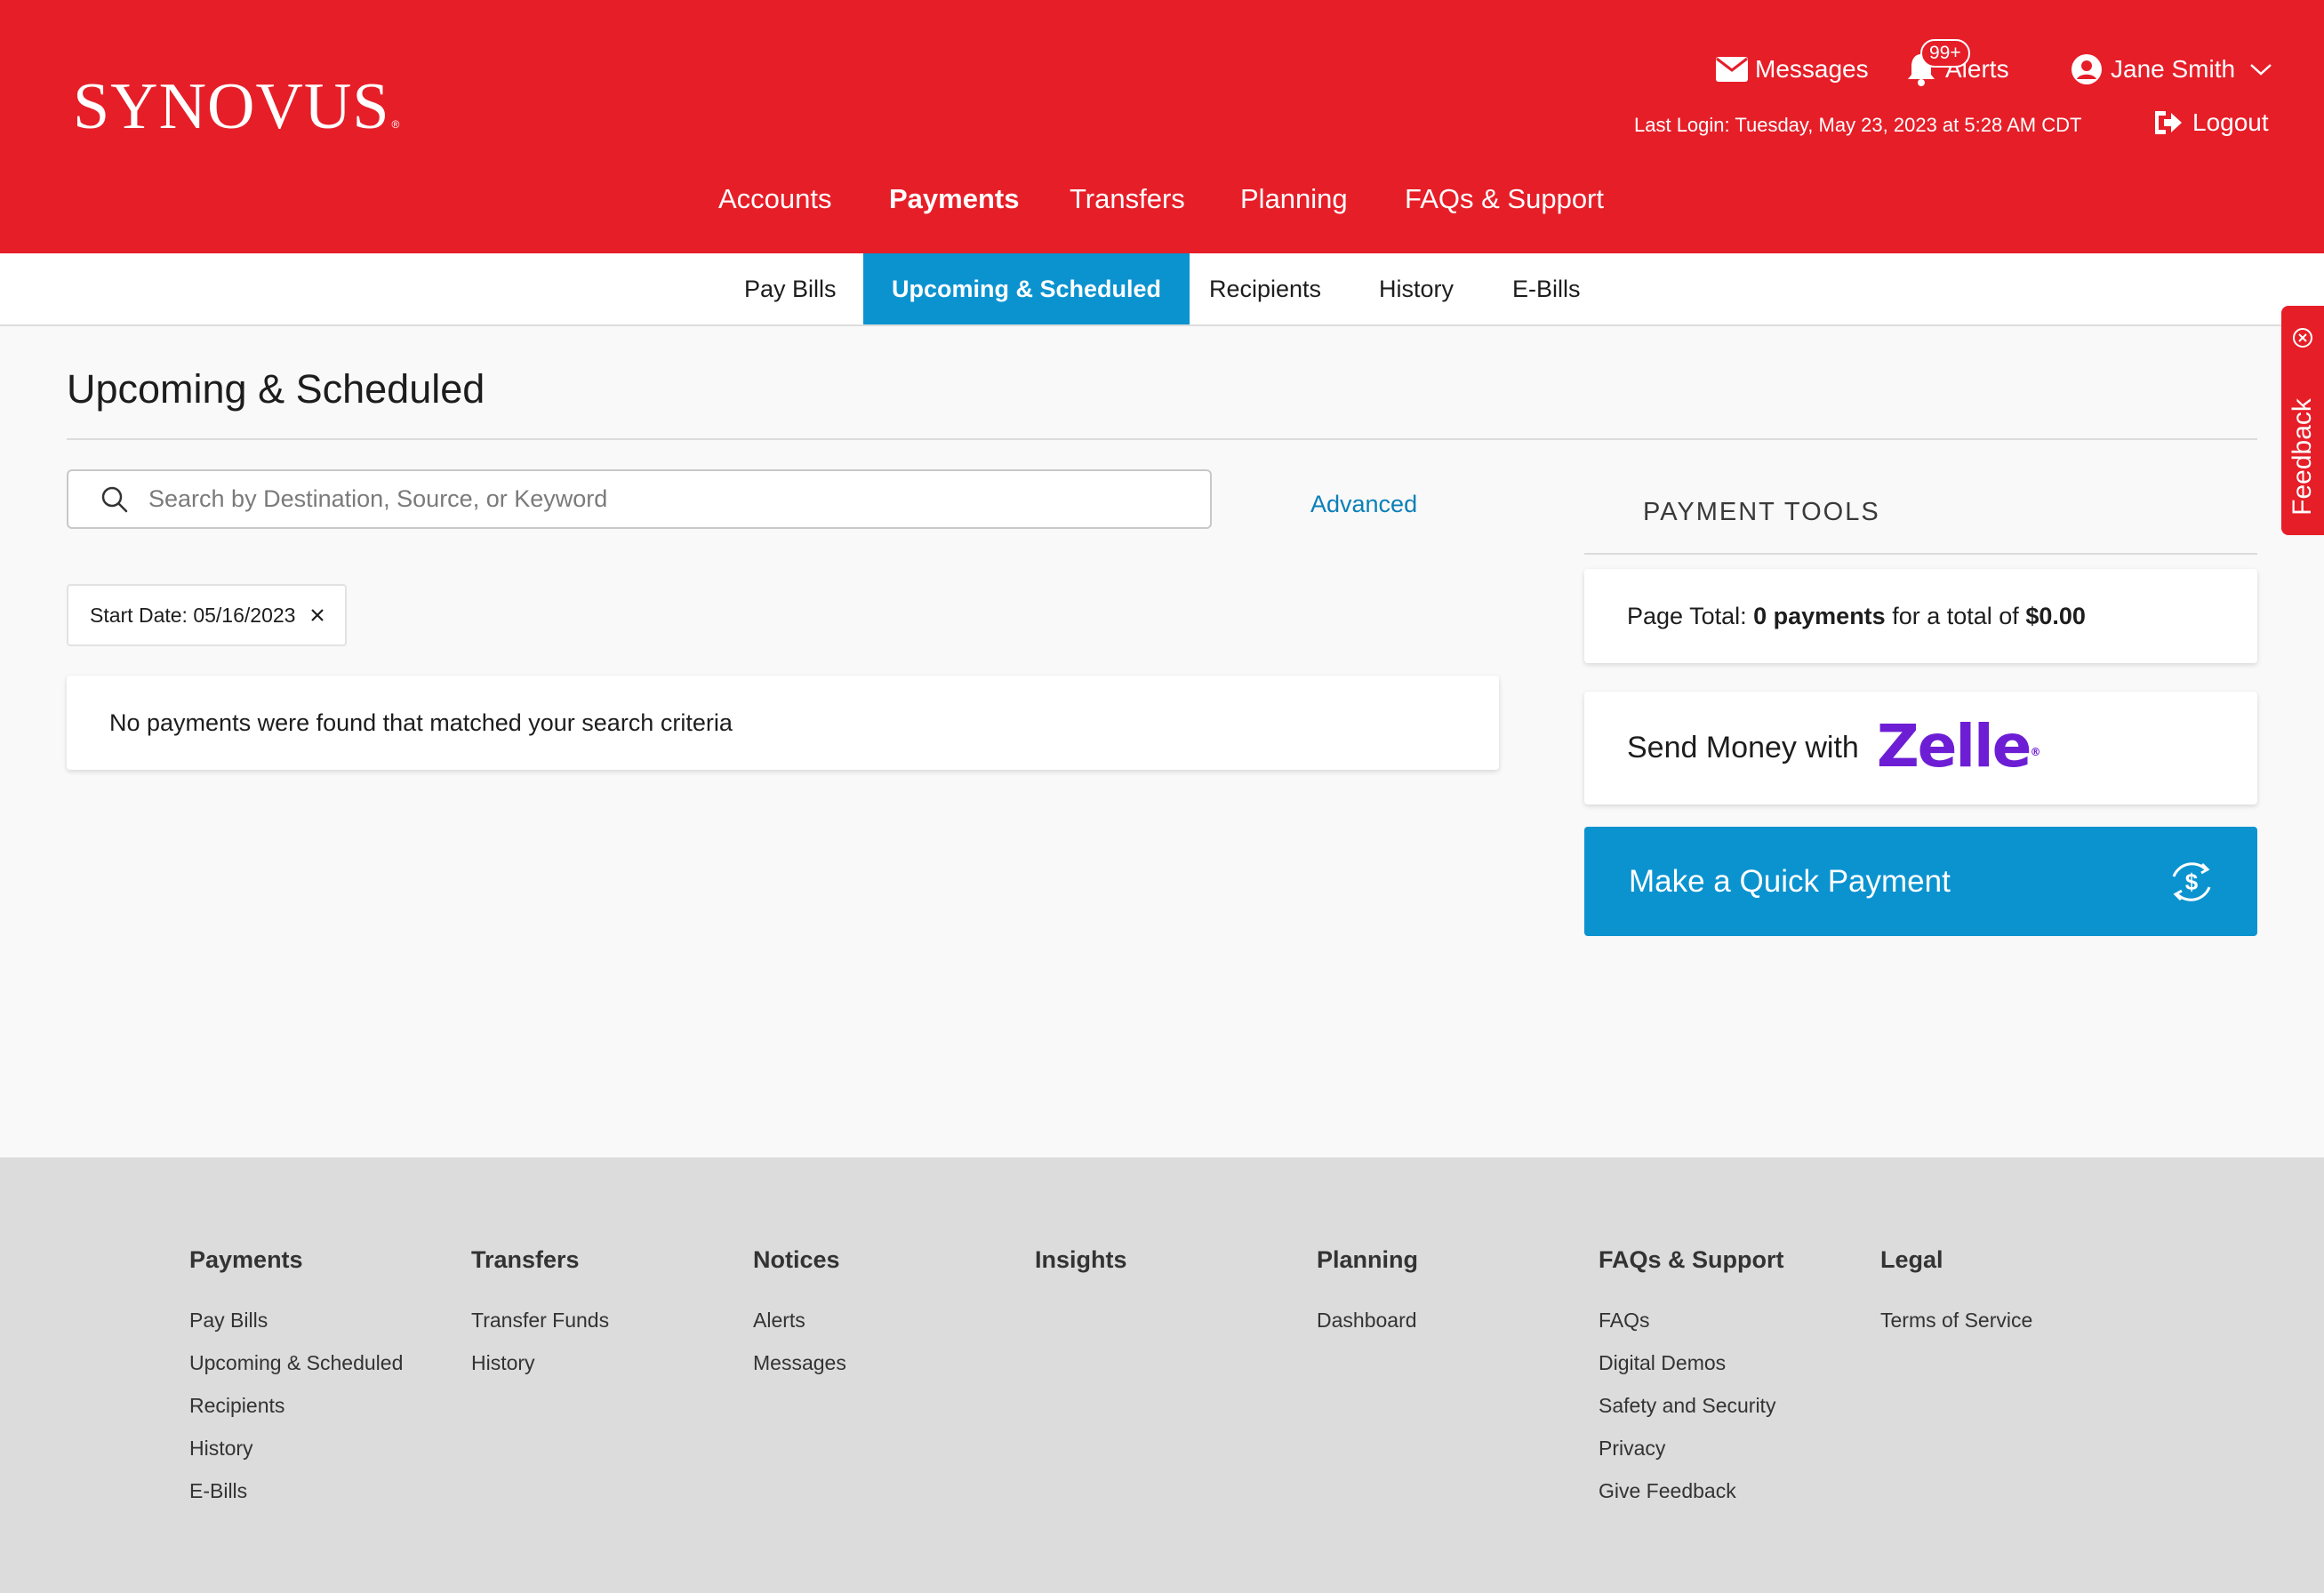  What do you see at coordinates (296, 1490) in the screenshot?
I see `footer-link-e-bills: E-Bills` at bounding box center [296, 1490].